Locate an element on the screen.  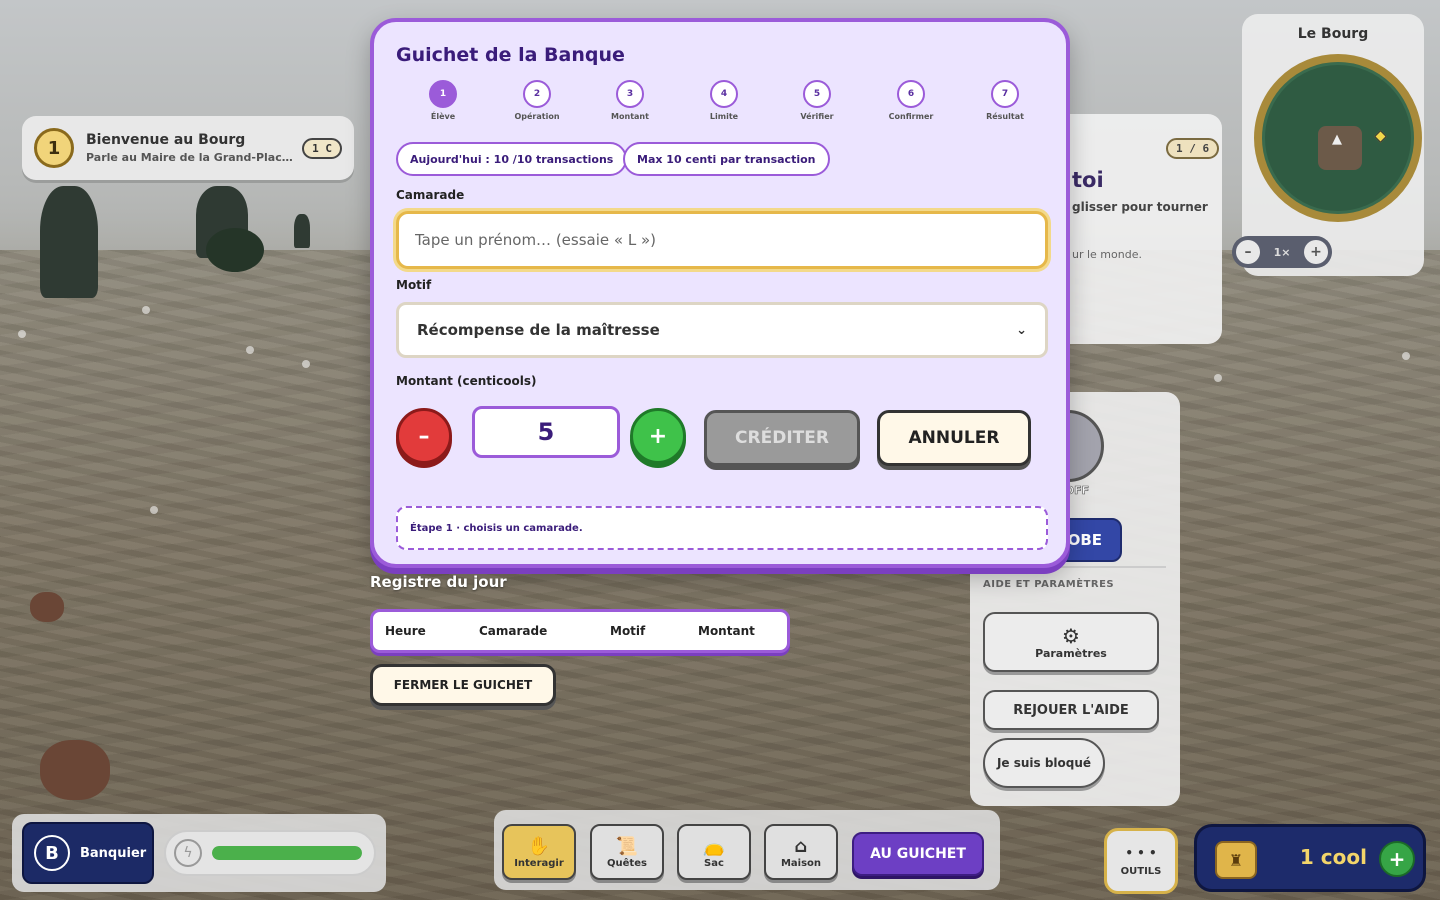
step-label: Limite is located at coordinates (724, 116).